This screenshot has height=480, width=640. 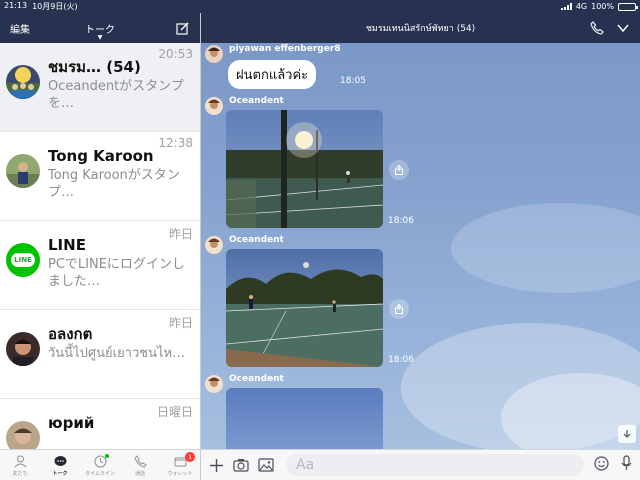 I want to click on tab-bar: 友だち トーク タイムライン 通話 1 ウォレット, so click(x=100, y=464).